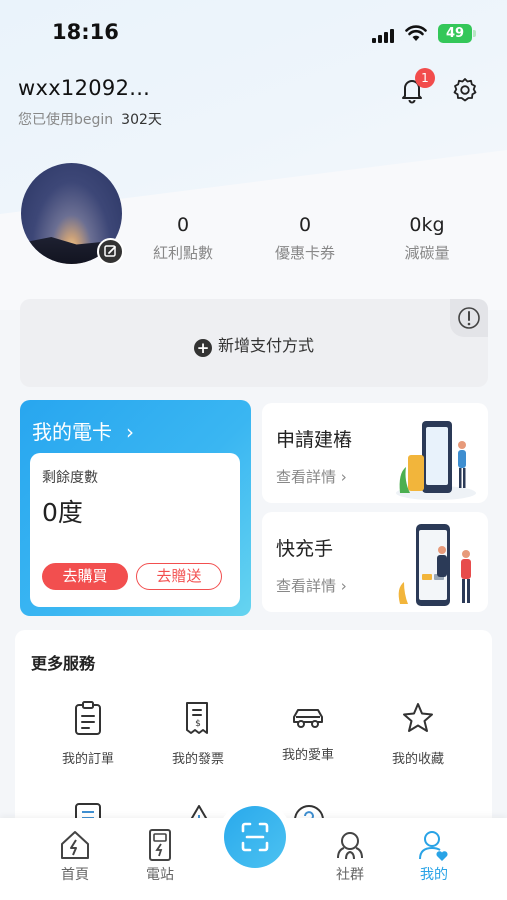  I want to click on edit-avatar-button, so click(110, 251).